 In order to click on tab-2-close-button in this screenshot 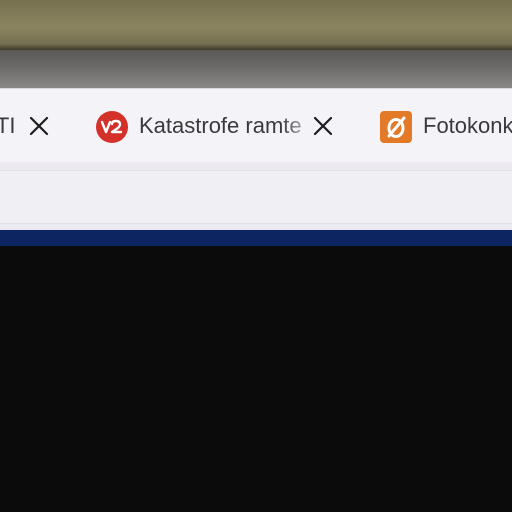, I will do `click(323, 126)`.